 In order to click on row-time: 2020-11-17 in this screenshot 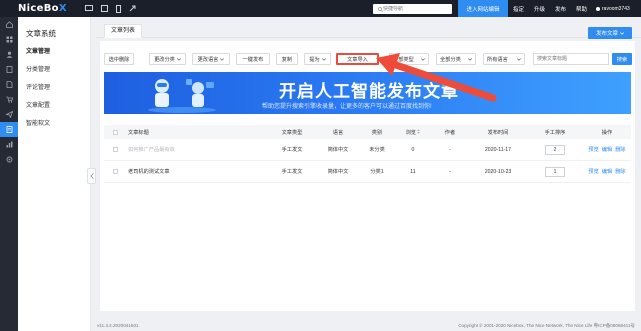, I will do `click(498, 149)`.